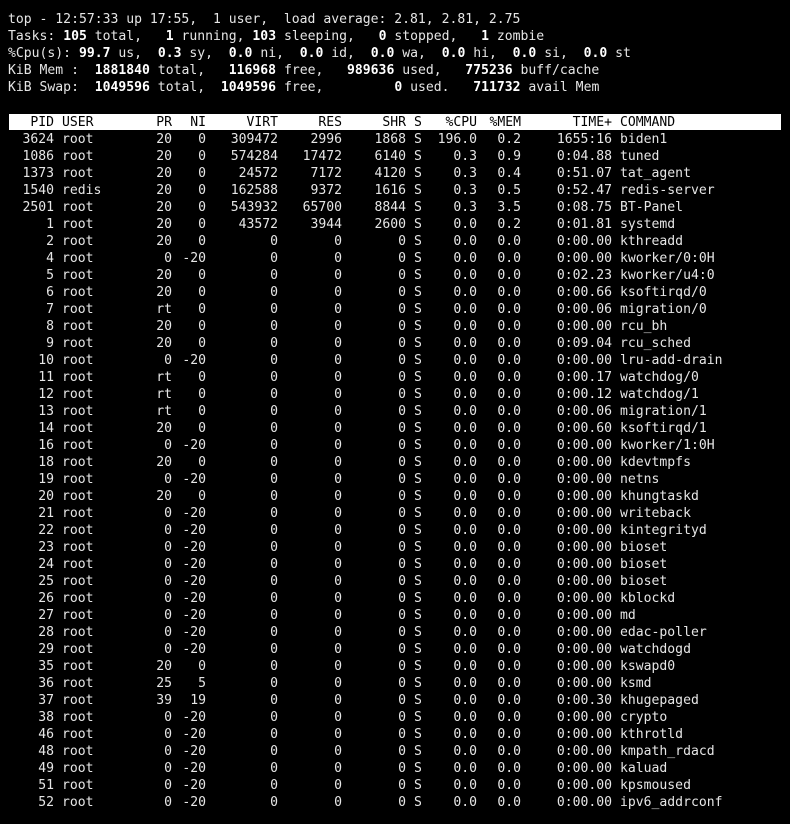 The width and height of the screenshot is (790, 824). What do you see at coordinates (395, 275) in the screenshot?
I see `process-row: 5 root 20 0 0 0 0 S 0.0 0.0 0:02.23 kworker/u4:0` at bounding box center [395, 275].